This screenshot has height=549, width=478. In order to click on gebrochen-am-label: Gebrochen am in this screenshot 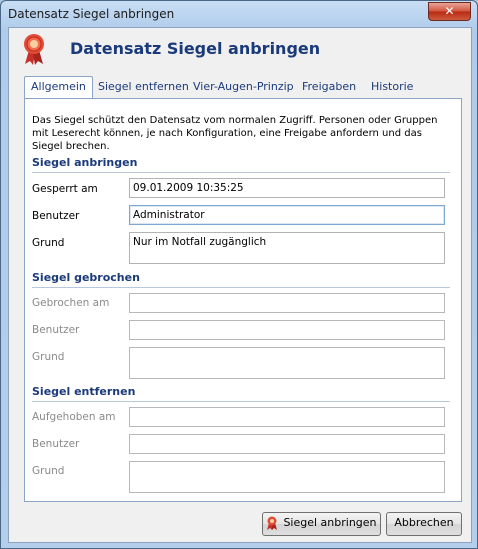, I will do `click(71, 303)`.